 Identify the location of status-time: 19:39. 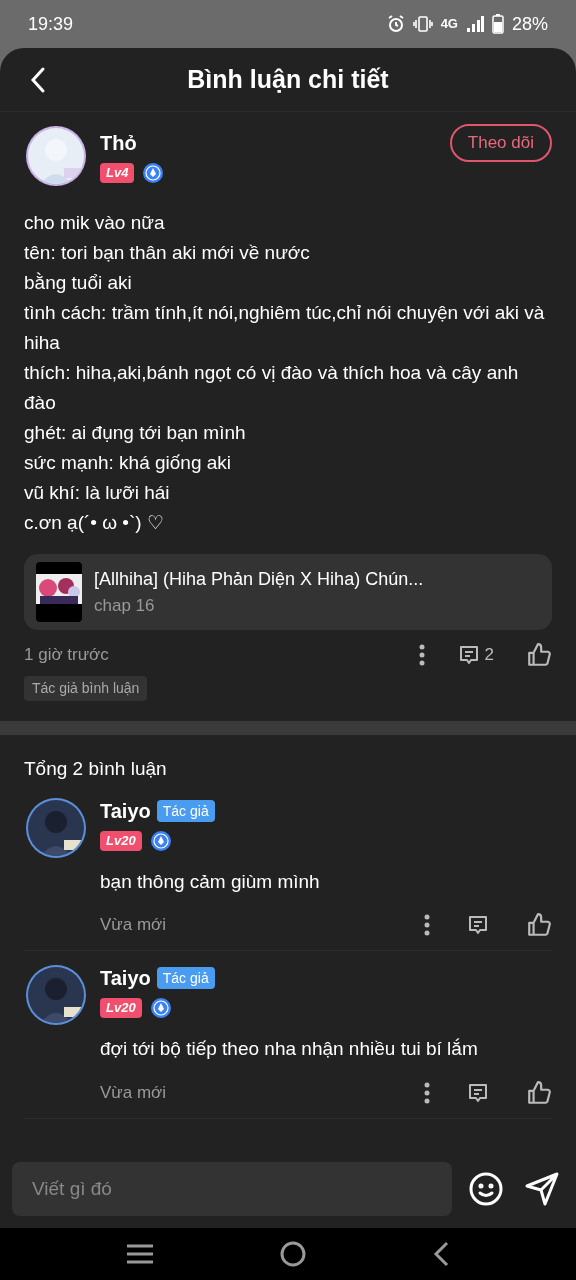
(51, 24).